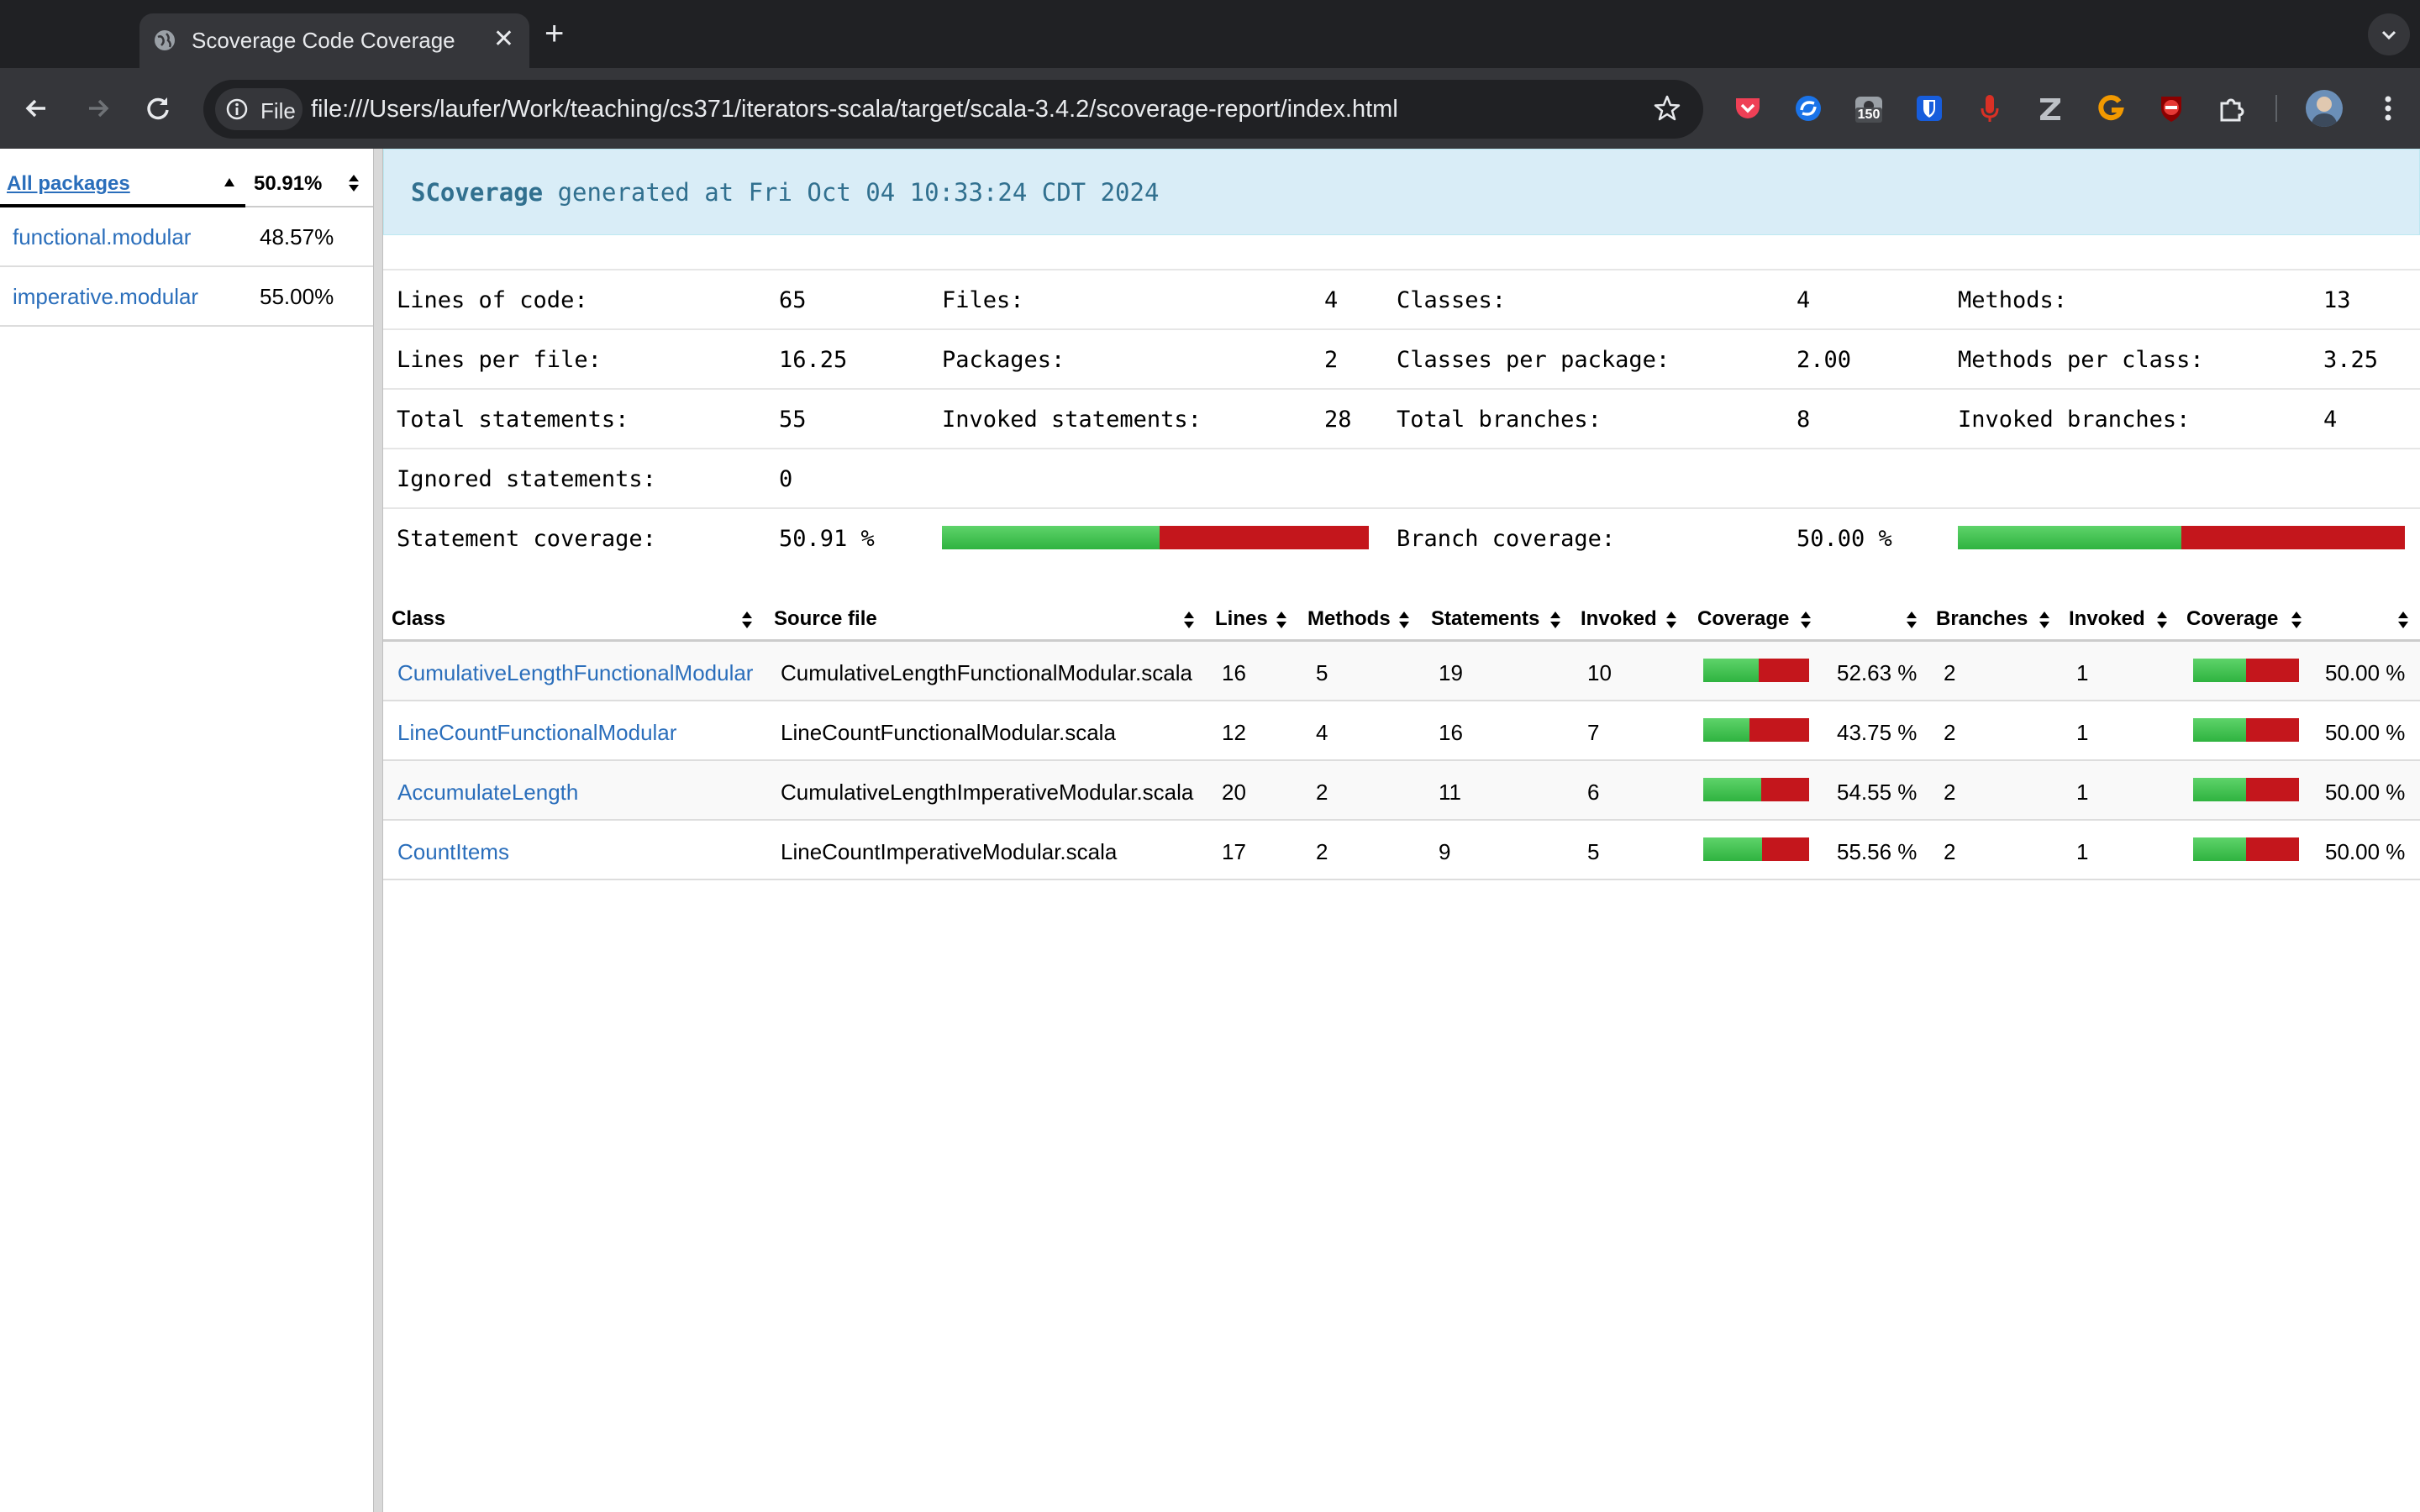  What do you see at coordinates (2389, 108) in the screenshot?
I see `kebab-menu-icon` at bounding box center [2389, 108].